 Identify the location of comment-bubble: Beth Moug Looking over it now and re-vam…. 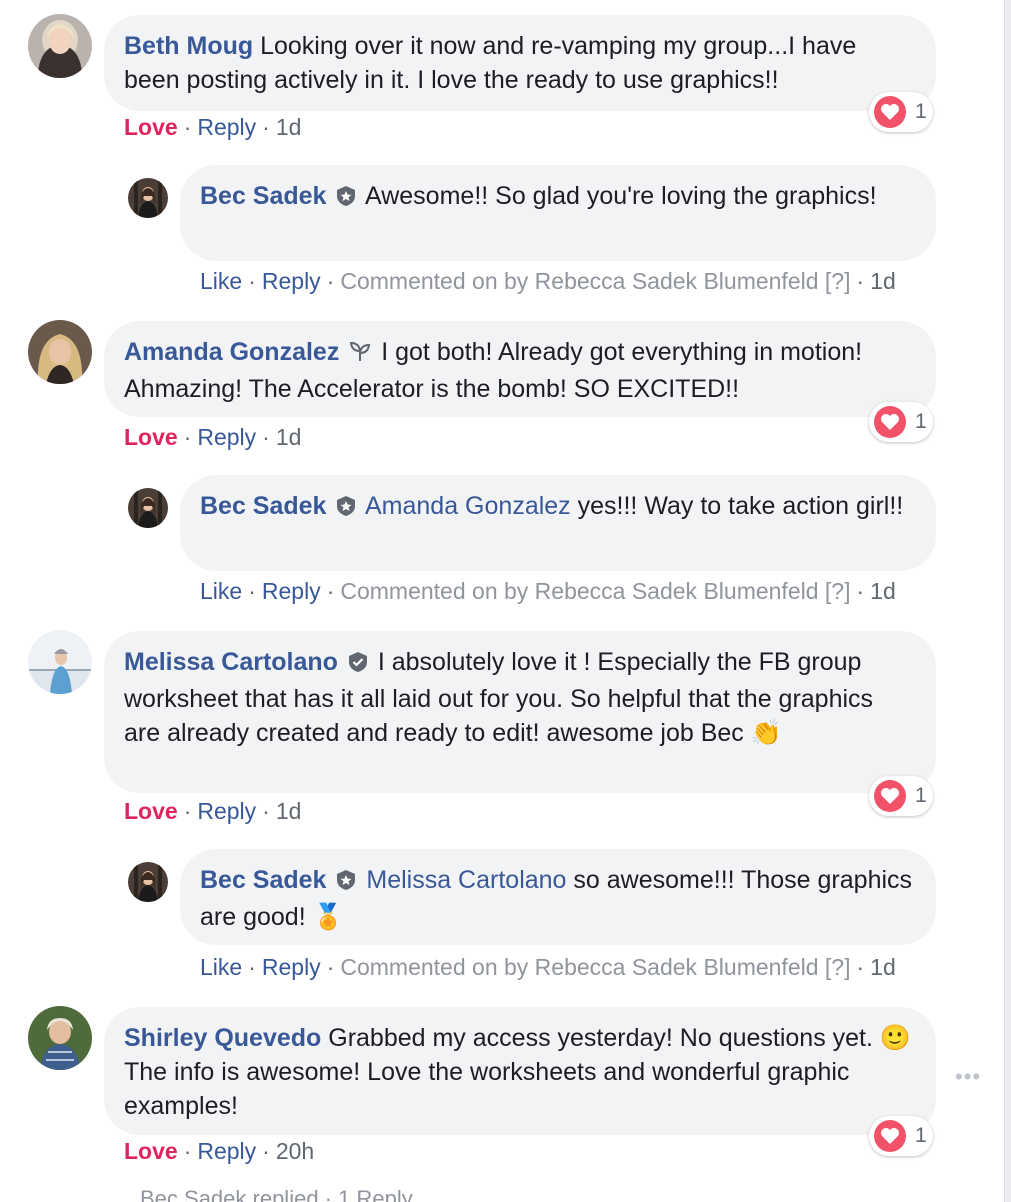
(520, 63).